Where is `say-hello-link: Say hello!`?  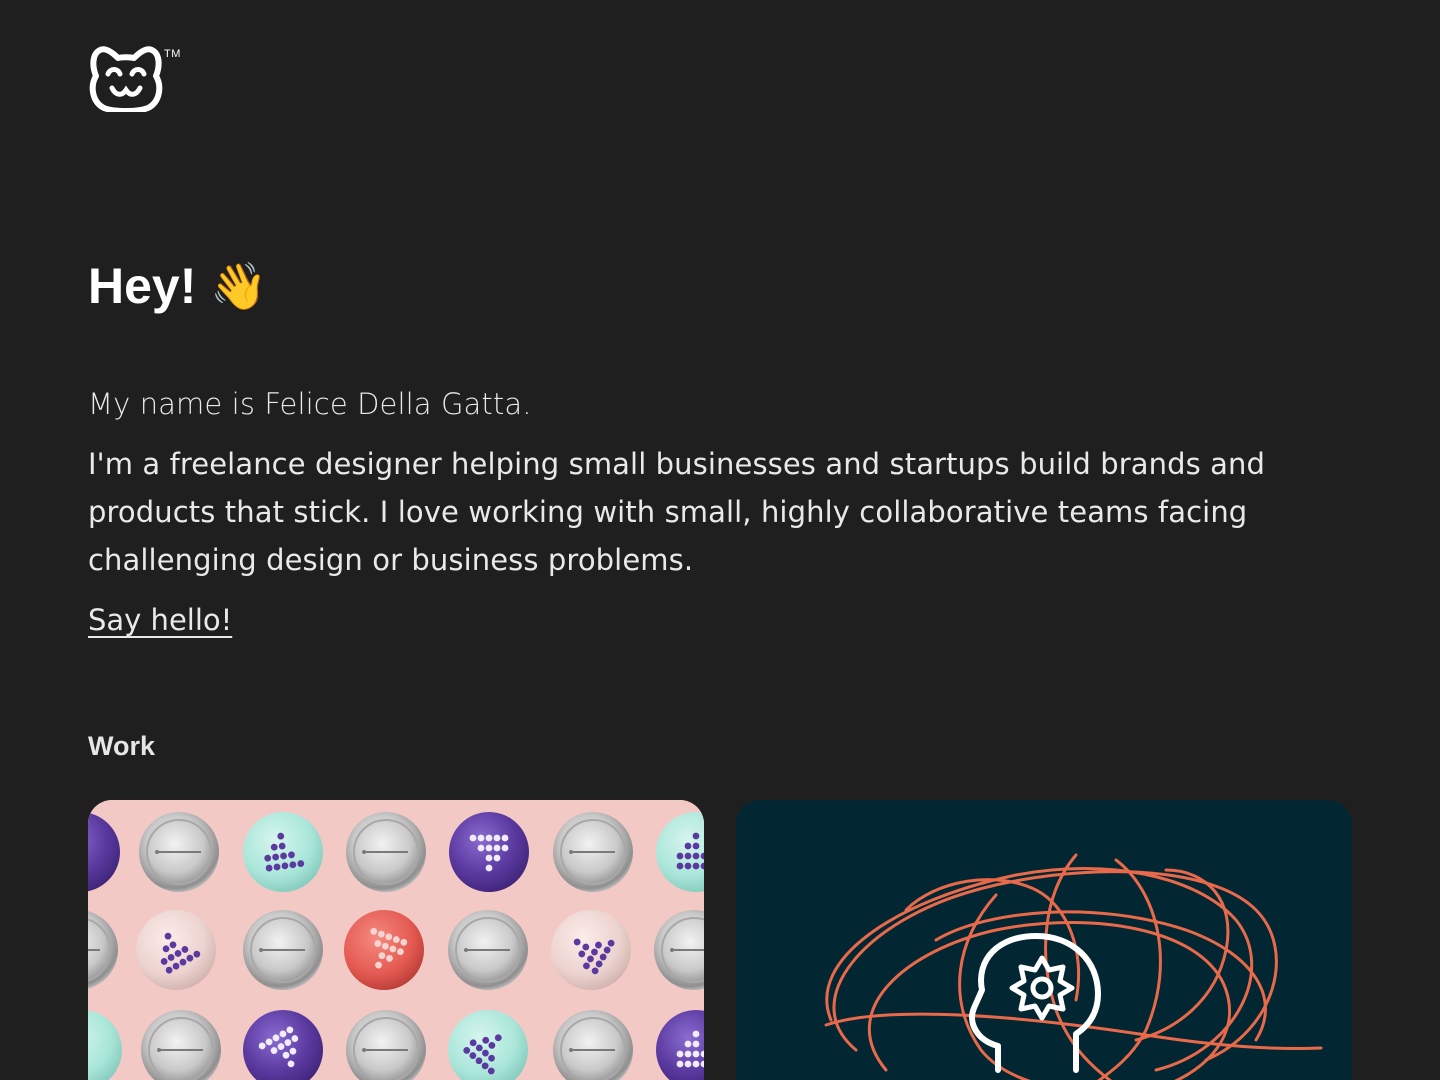
say-hello-link: Say hello! is located at coordinates (160, 620).